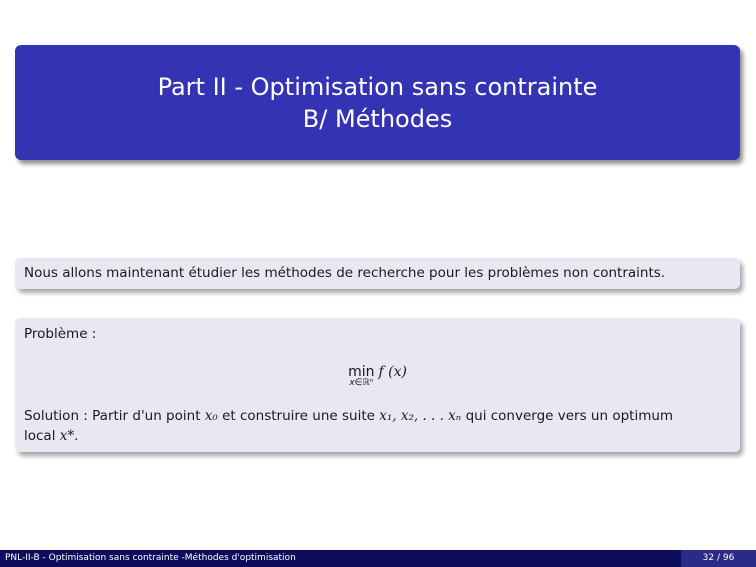 The width and height of the screenshot is (756, 567). Describe the element at coordinates (298, 416) in the screenshot. I see `solution-part-2: et construire une suite` at that location.